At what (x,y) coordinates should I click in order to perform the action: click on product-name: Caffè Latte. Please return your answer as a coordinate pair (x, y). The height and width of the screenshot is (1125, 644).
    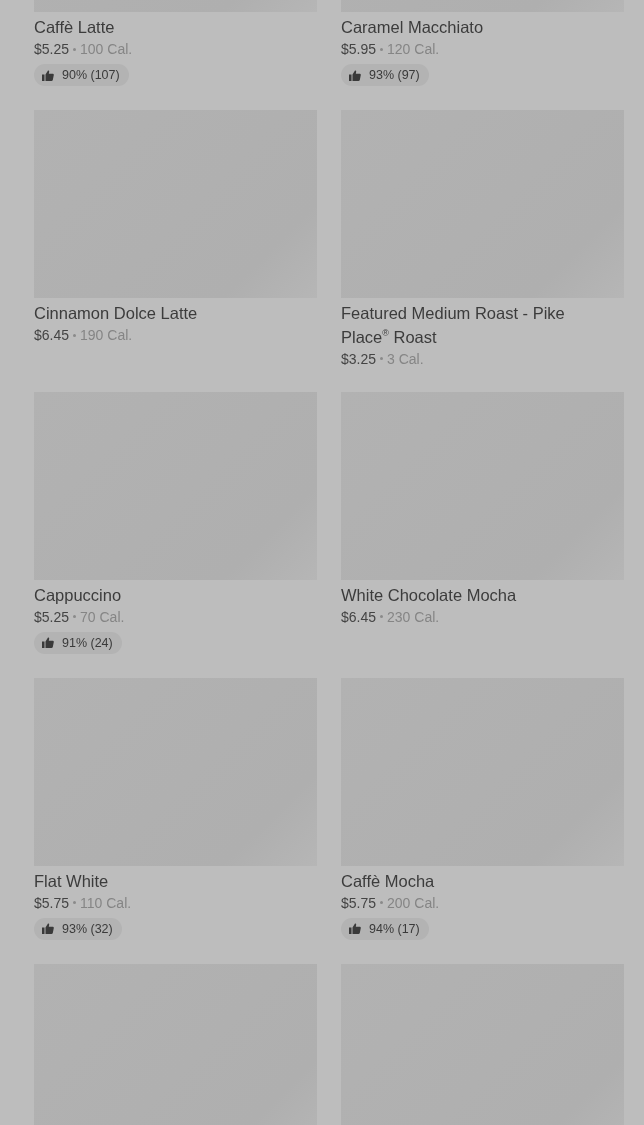
    Looking at the image, I should click on (74, 27).